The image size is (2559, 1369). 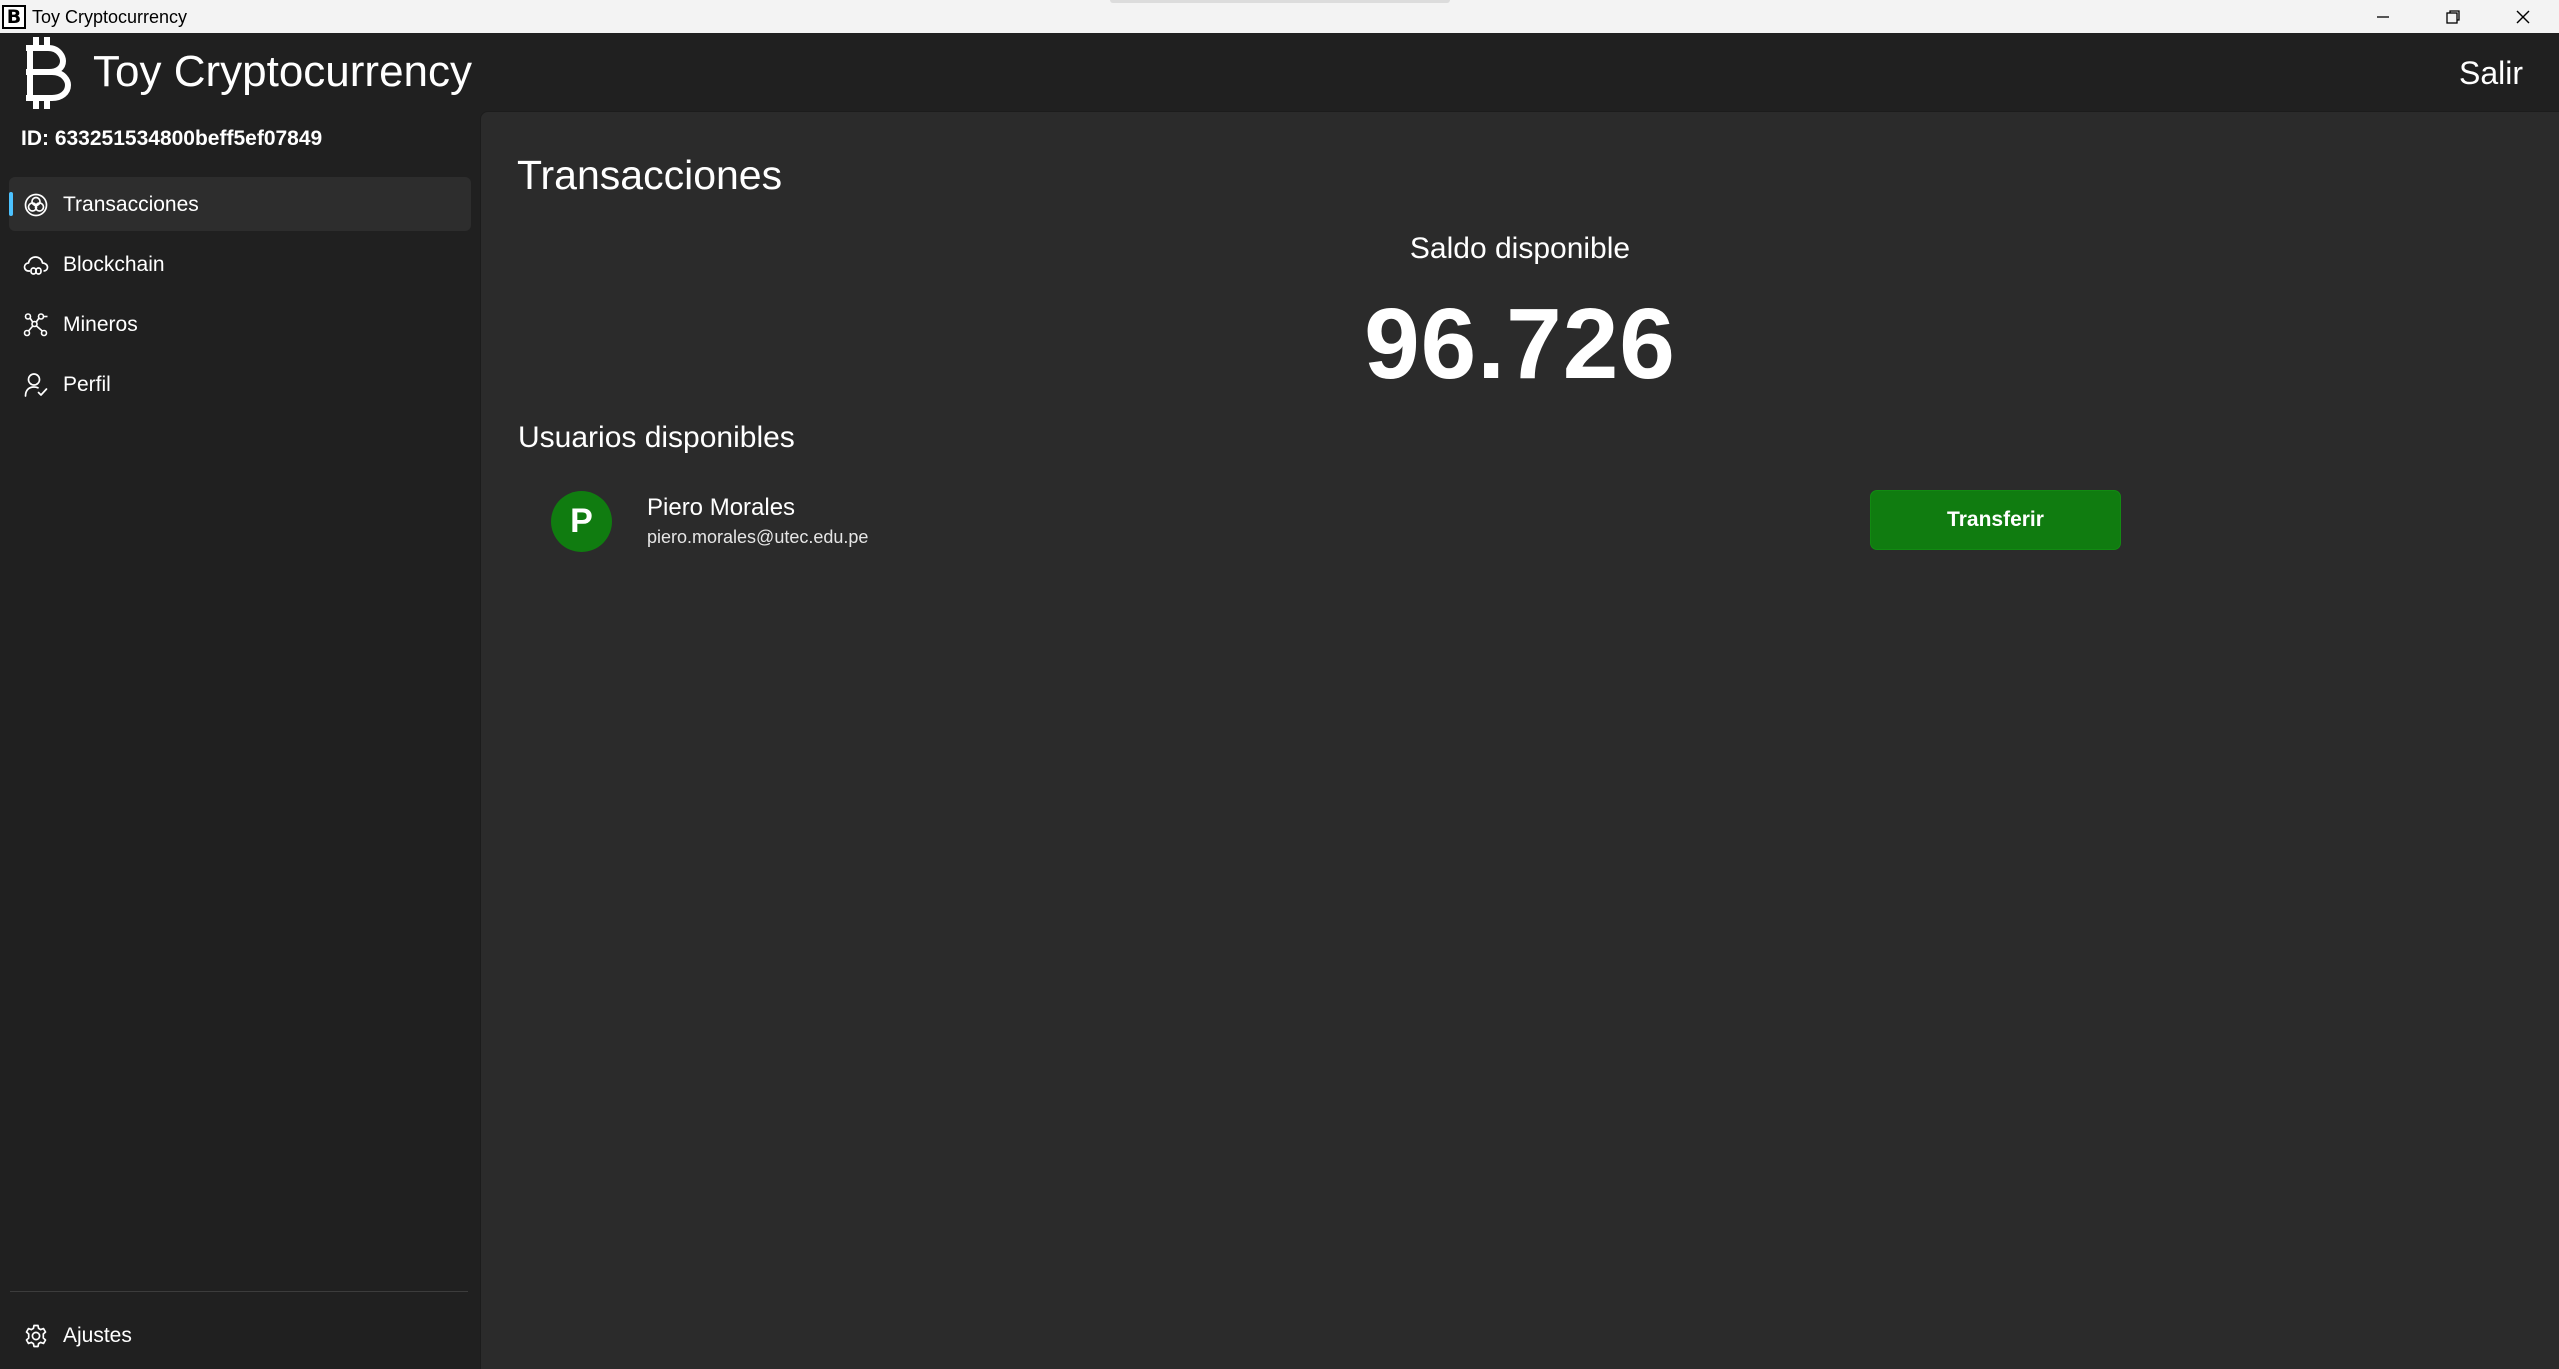 I want to click on sidebar-item-label: Ajustes, so click(x=97, y=1335).